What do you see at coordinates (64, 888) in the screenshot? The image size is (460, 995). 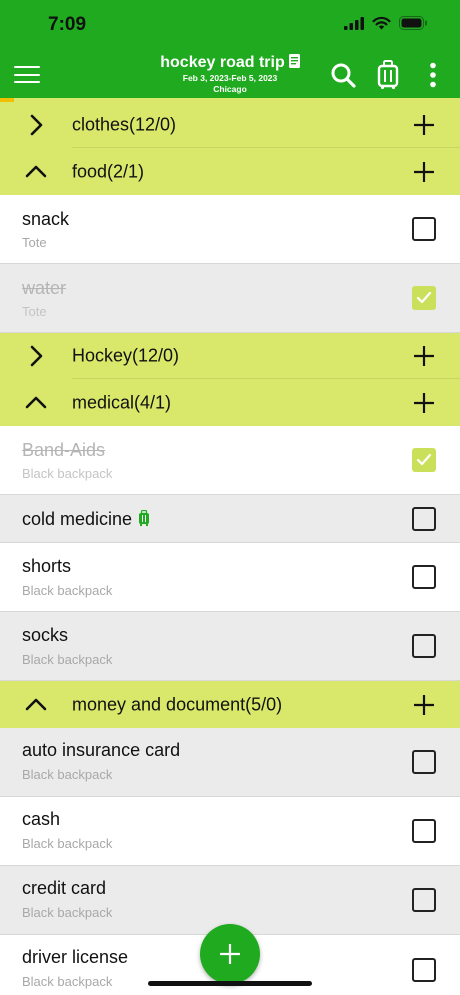 I see `item-name: credit card` at bounding box center [64, 888].